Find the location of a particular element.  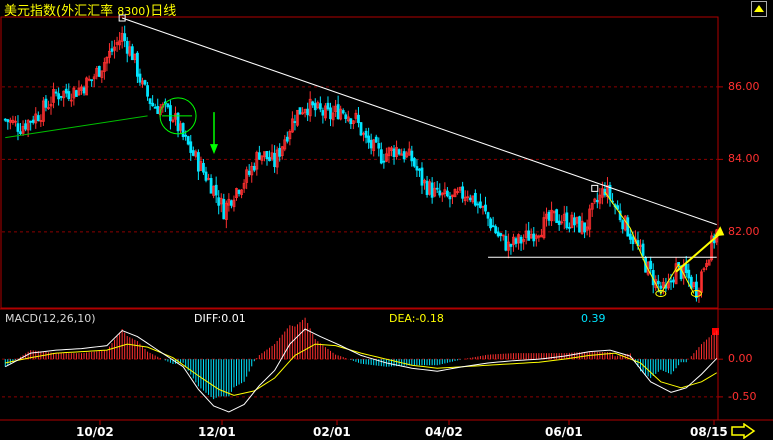

title-suffix: )日线 is located at coordinates (161, 11).